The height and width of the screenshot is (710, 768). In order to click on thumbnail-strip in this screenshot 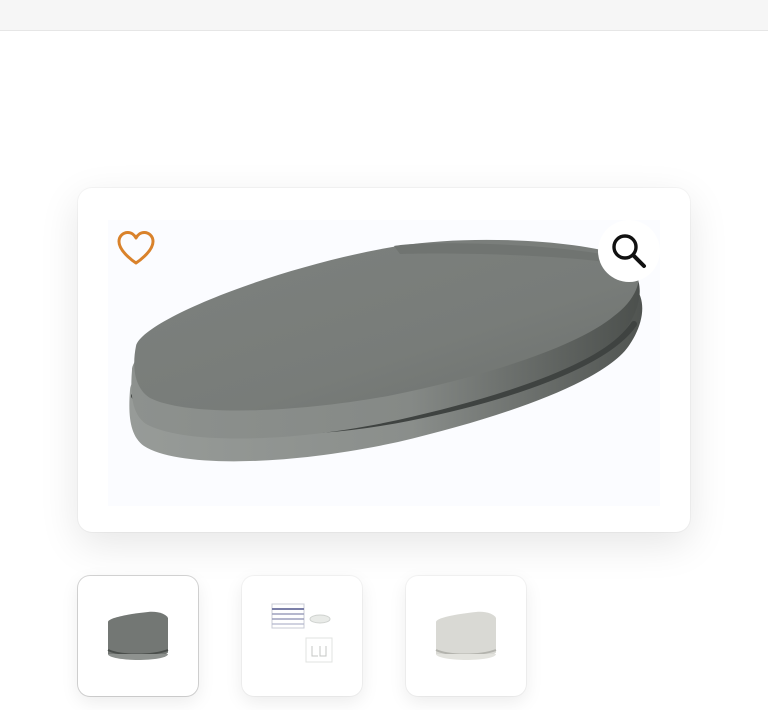, I will do `click(308, 636)`.